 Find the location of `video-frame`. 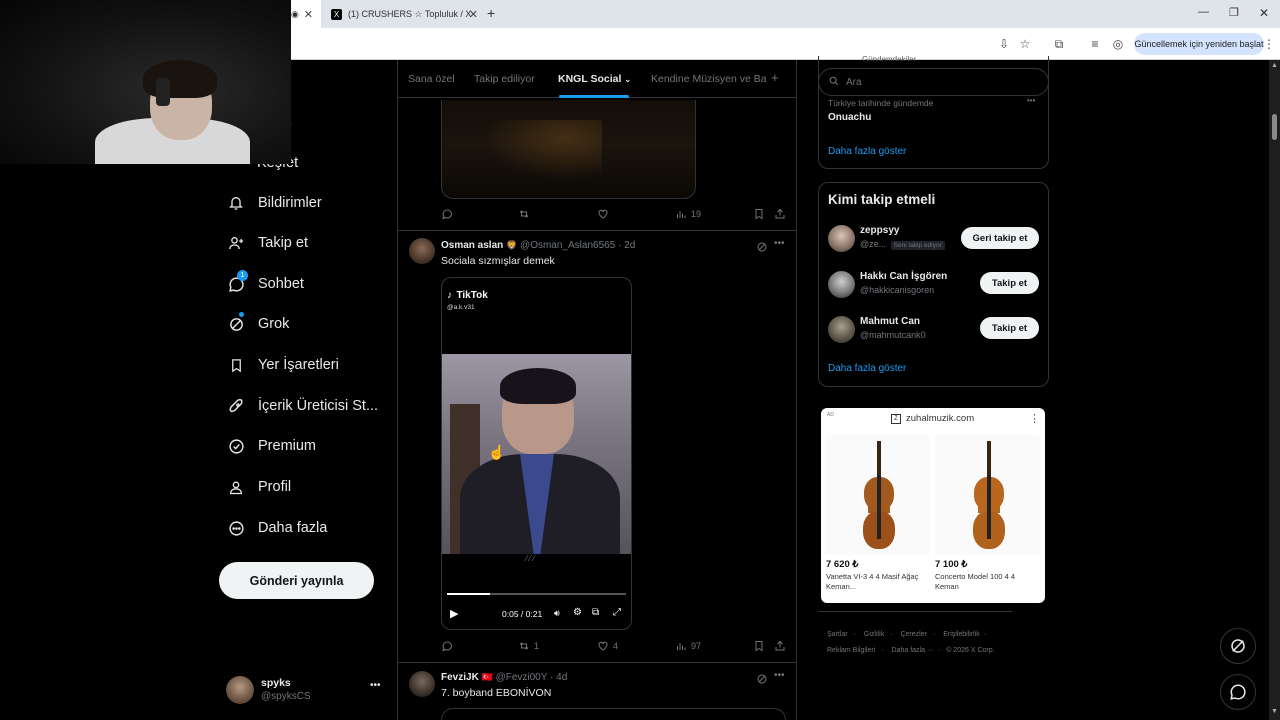

video-frame is located at coordinates (536, 454).